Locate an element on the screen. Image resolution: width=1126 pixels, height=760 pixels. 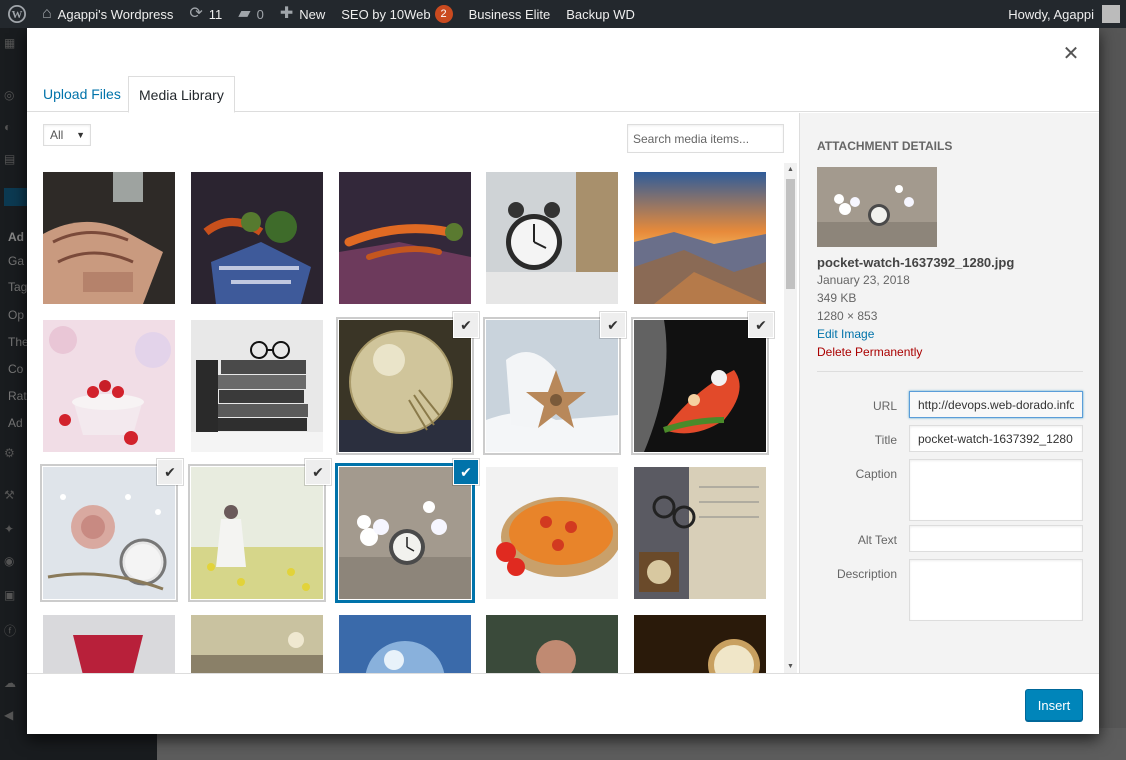
new-label: New is located at coordinates (312, 14).